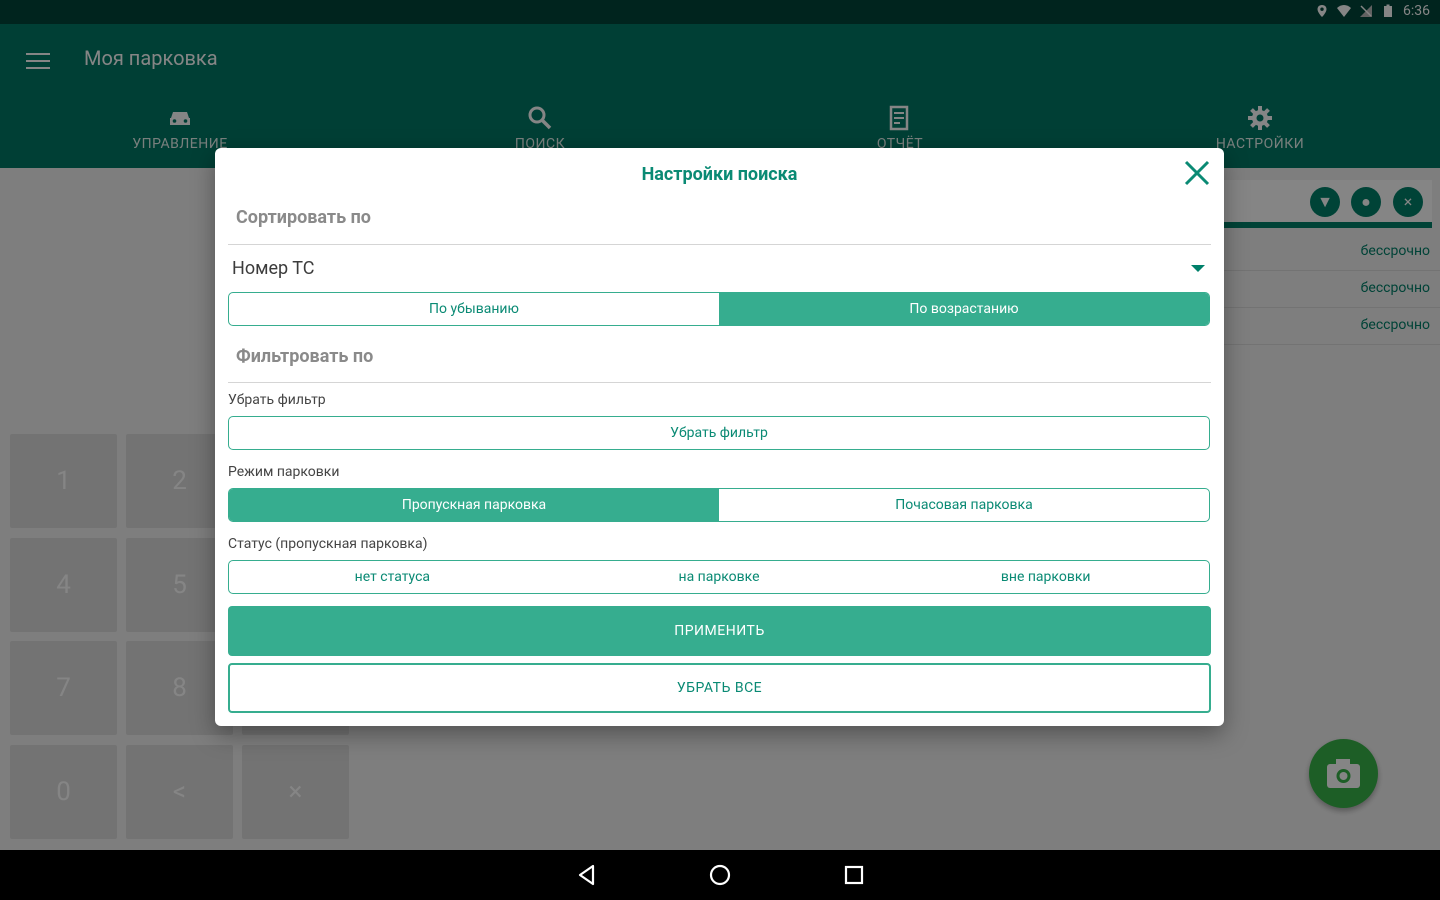  I want to click on parking-mode-toggle: Пропускная парковка Почасовая парковка, so click(719, 505).